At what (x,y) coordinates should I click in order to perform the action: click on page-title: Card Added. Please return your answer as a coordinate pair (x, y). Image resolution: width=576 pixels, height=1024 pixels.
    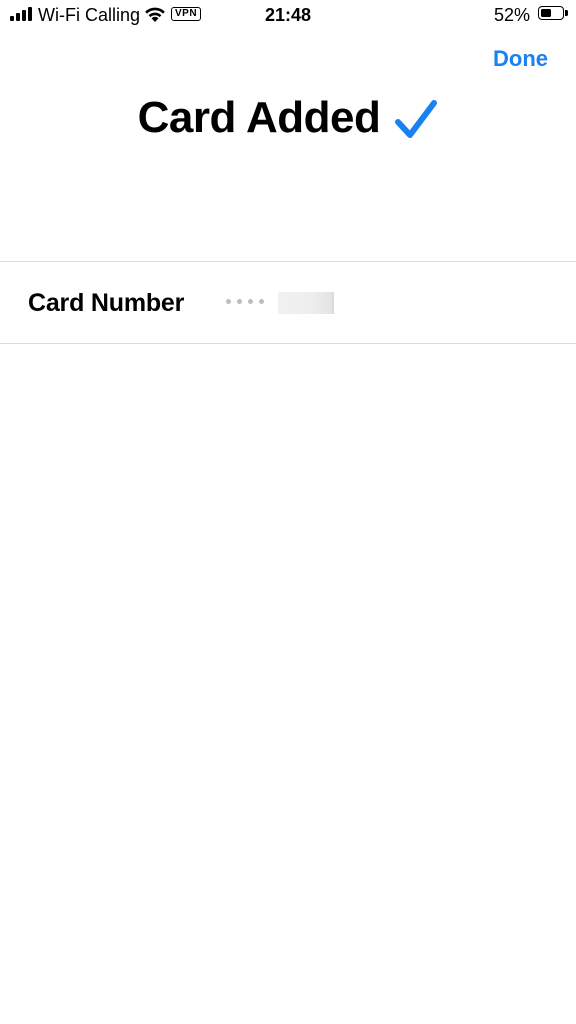
    Looking at the image, I should click on (259, 117).